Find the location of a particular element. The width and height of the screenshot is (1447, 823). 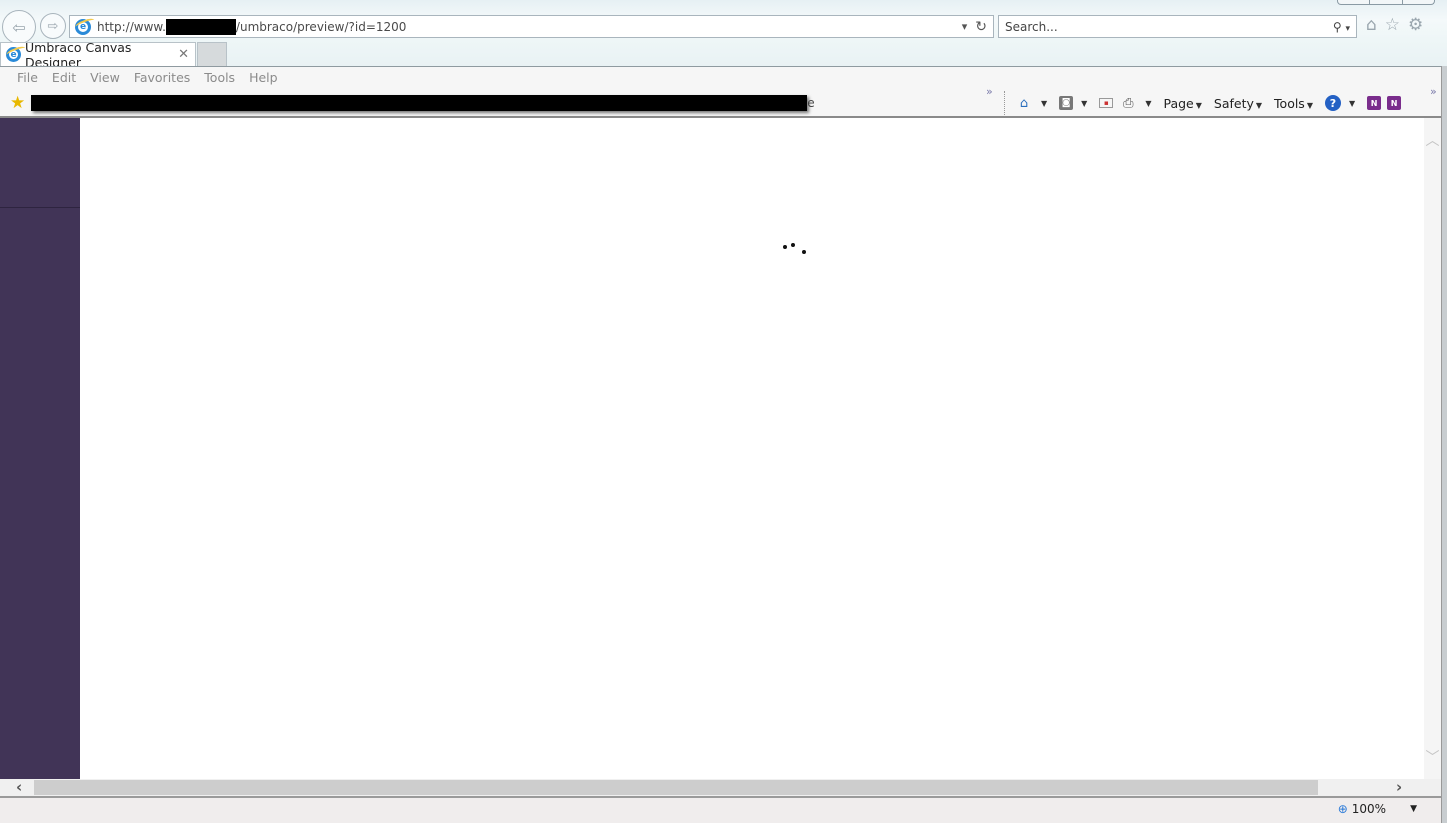

vertical-scrollbar: ︿ ﹀ is located at coordinates (1432, 448).